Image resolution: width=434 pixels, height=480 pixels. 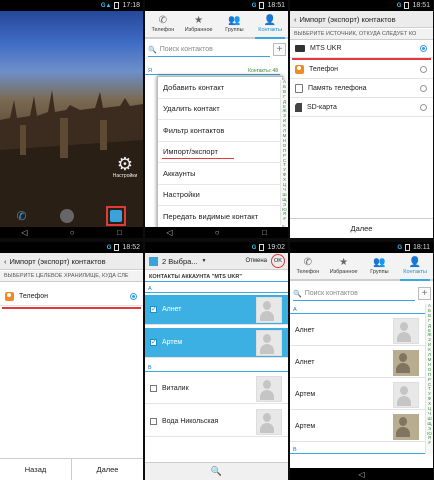 I want to click on contact-row: Виталик, so click(x=216, y=389).